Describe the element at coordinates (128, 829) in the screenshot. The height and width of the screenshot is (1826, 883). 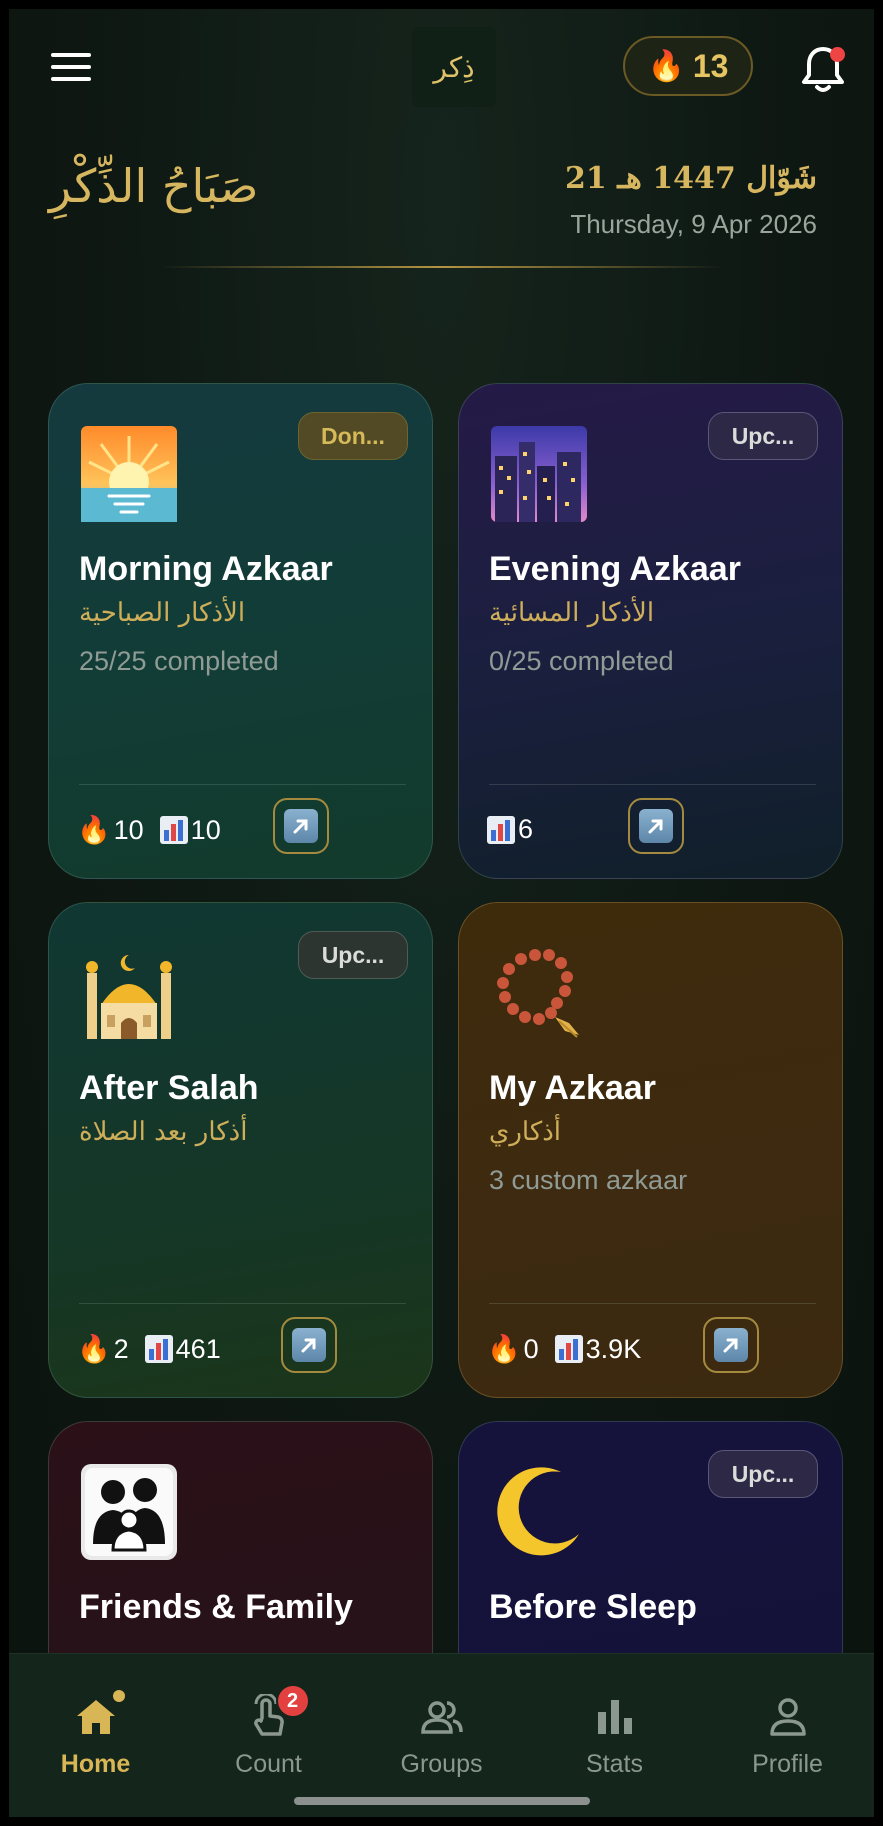
I see `streak-value: 10` at that location.